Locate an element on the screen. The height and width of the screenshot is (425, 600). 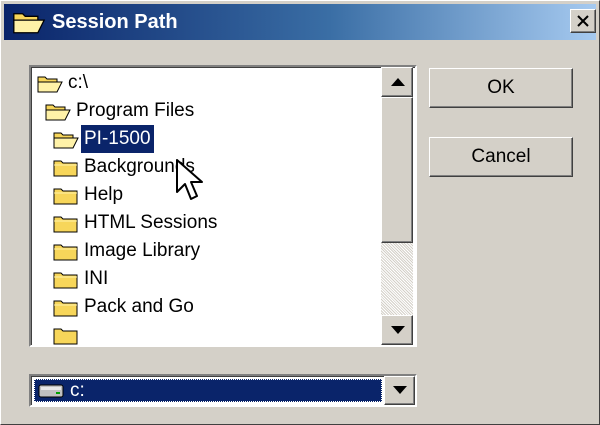
drive-select: c: is located at coordinates (223, 390).